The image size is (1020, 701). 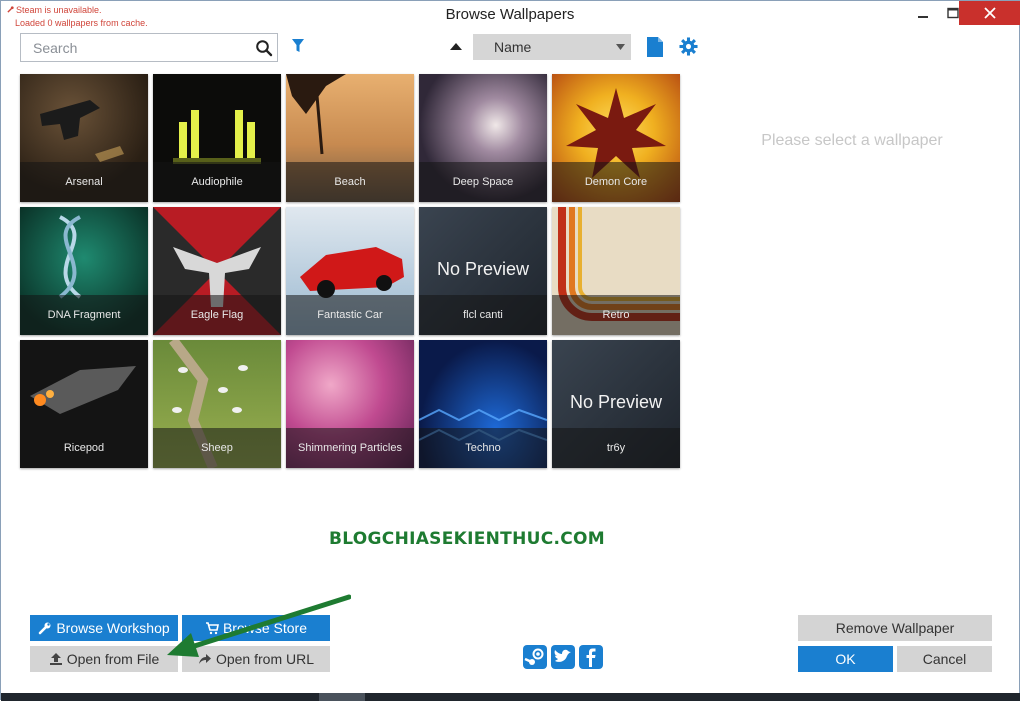 What do you see at coordinates (350, 404) in the screenshot?
I see `wallpaper-tile-shimmering-particles: Shimmering Particles` at bounding box center [350, 404].